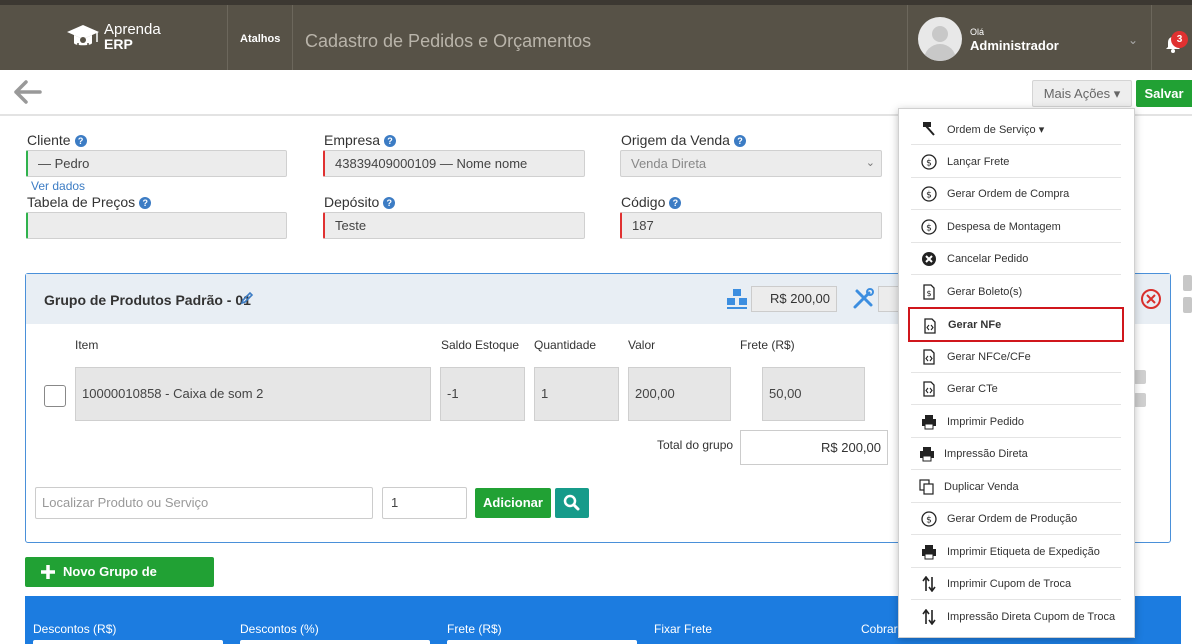 Image resolution: width=1192 pixels, height=644 pixels. Describe the element at coordinates (335, 642) in the screenshot. I see `discount-pct-input` at that location.